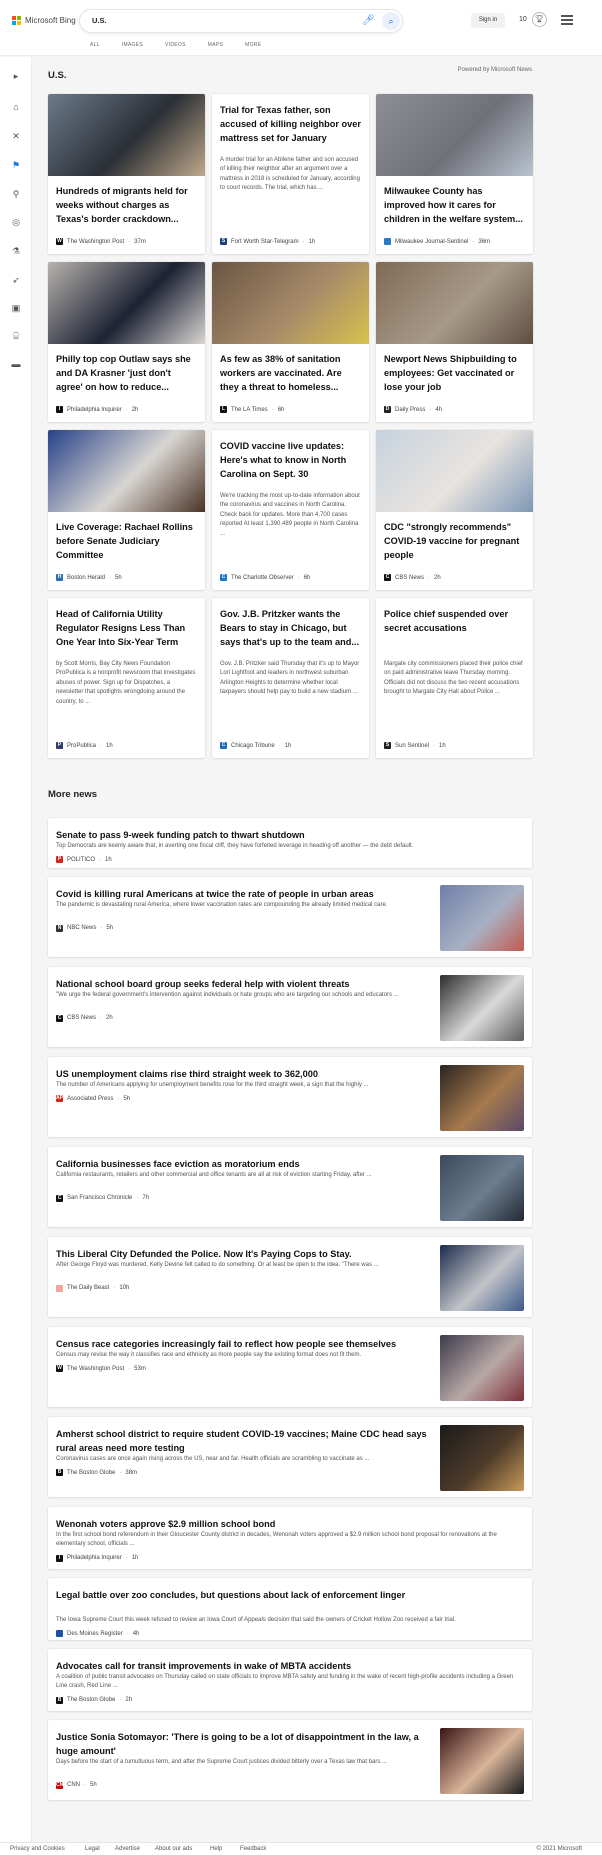 The width and height of the screenshot is (602, 1855). What do you see at coordinates (253, 1849) in the screenshot?
I see `footer-link: Feedback` at bounding box center [253, 1849].